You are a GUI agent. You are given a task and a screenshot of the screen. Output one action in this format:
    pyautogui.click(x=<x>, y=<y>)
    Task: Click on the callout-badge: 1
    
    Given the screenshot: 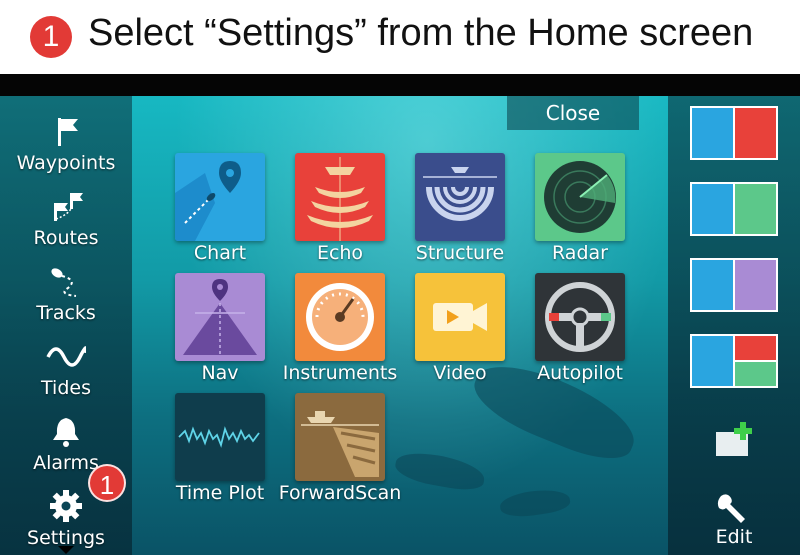 What is the action you would take?
    pyautogui.click(x=107, y=483)
    